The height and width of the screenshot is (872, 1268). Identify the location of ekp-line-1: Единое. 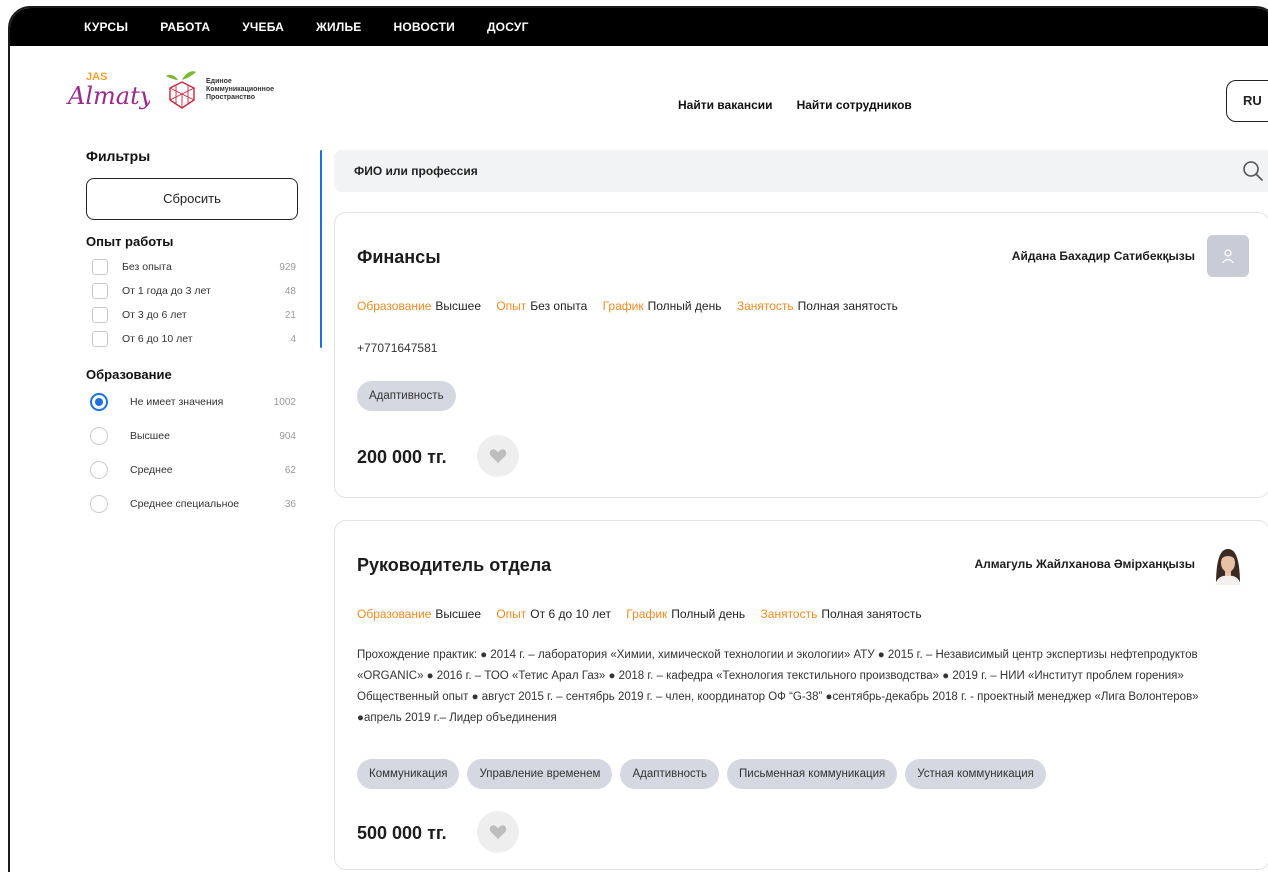
(219, 81).